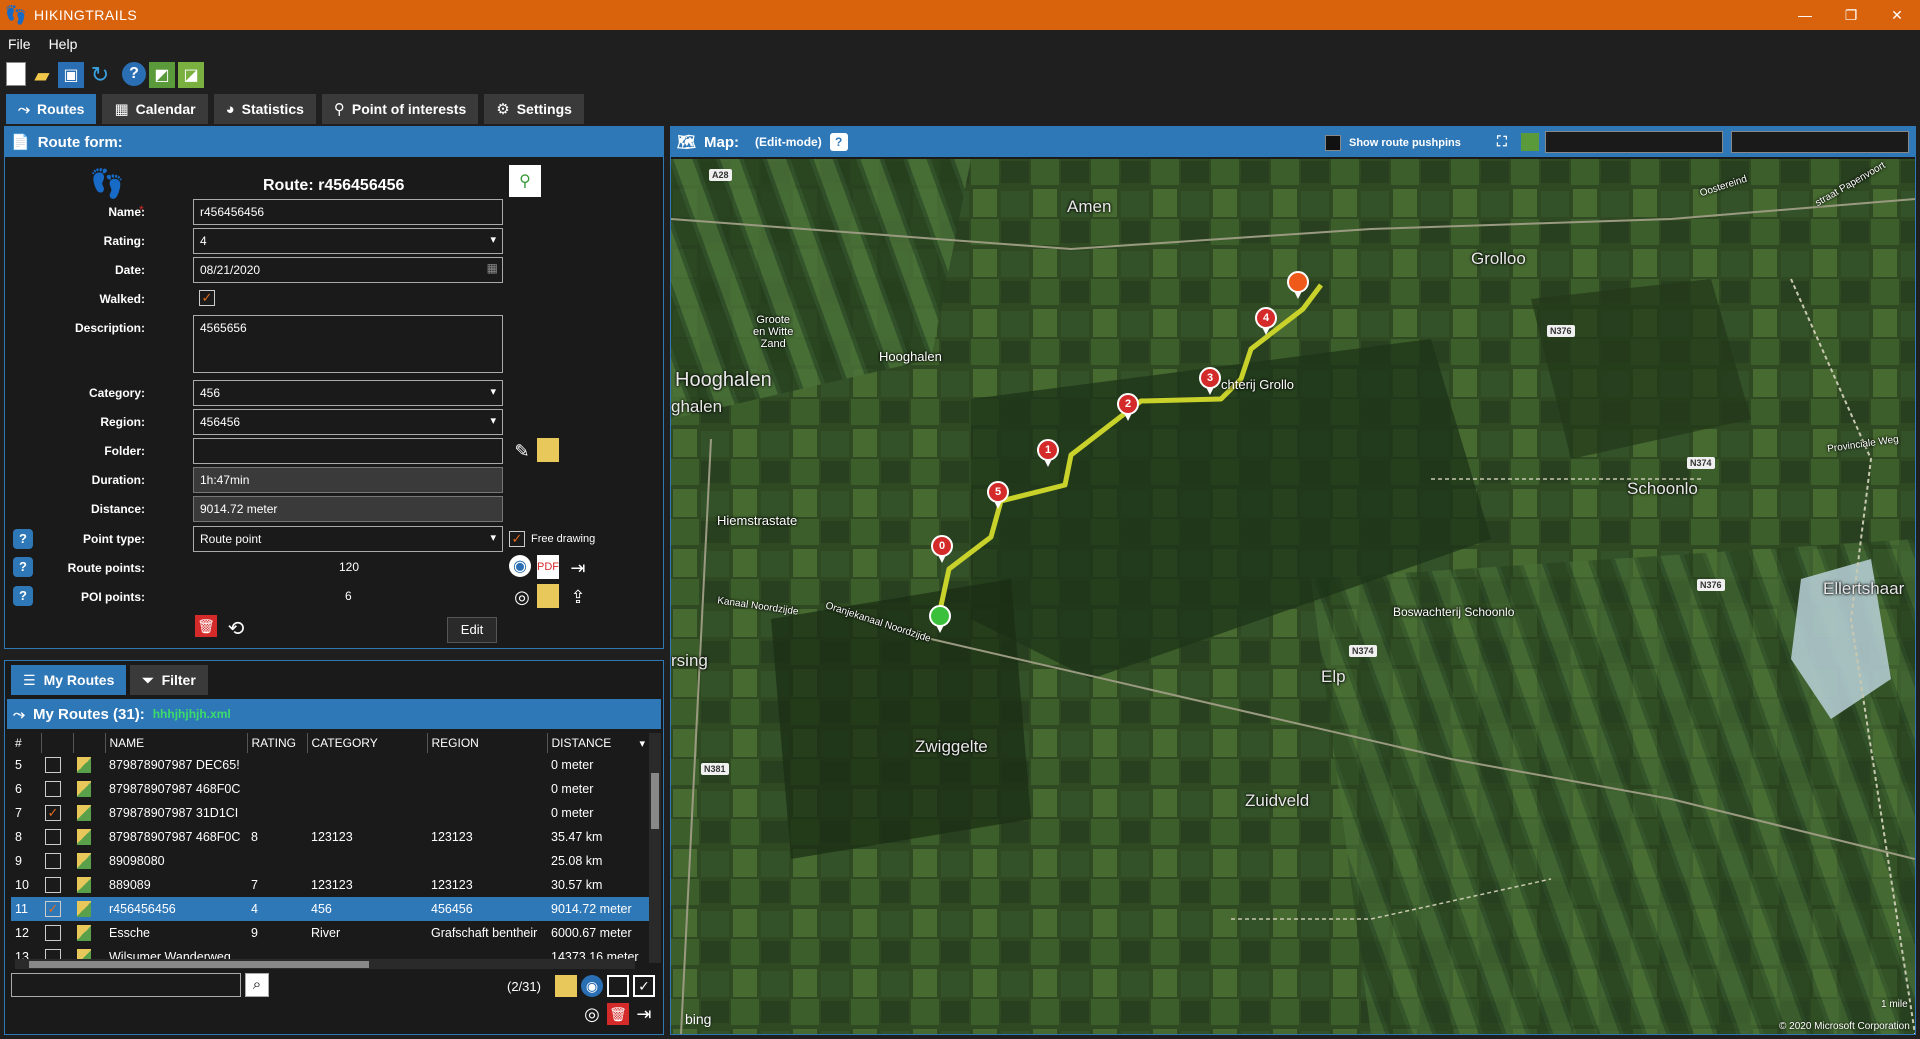 The image size is (1920, 1039). Describe the element at coordinates (88, 743) in the screenshot. I see `col-icon` at that location.